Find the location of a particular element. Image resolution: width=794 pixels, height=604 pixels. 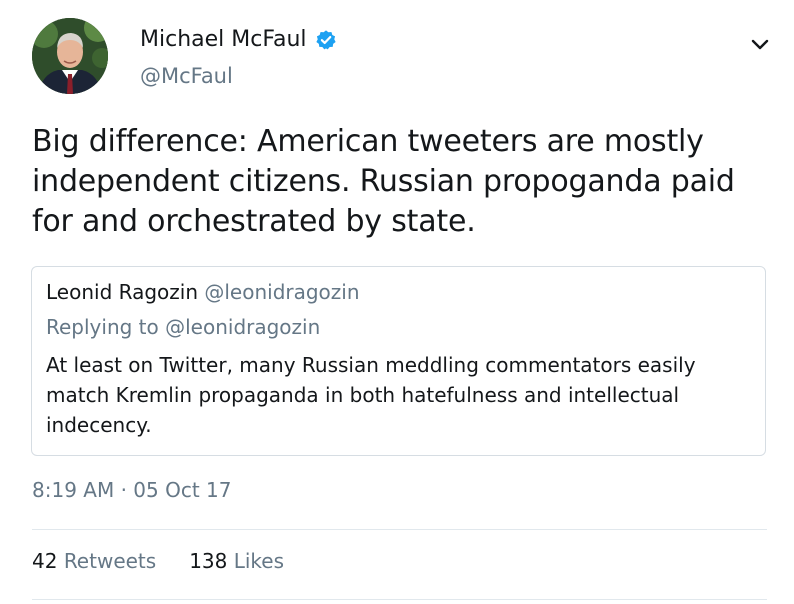

retweets-stat: 42 Retweets is located at coordinates (94, 561).